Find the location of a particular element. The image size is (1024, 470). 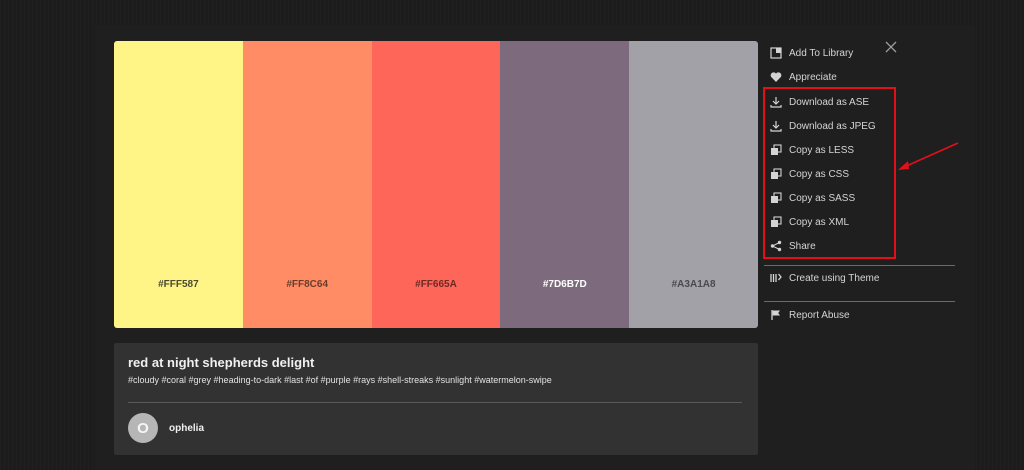

author-name: ophelia is located at coordinates (186, 428).